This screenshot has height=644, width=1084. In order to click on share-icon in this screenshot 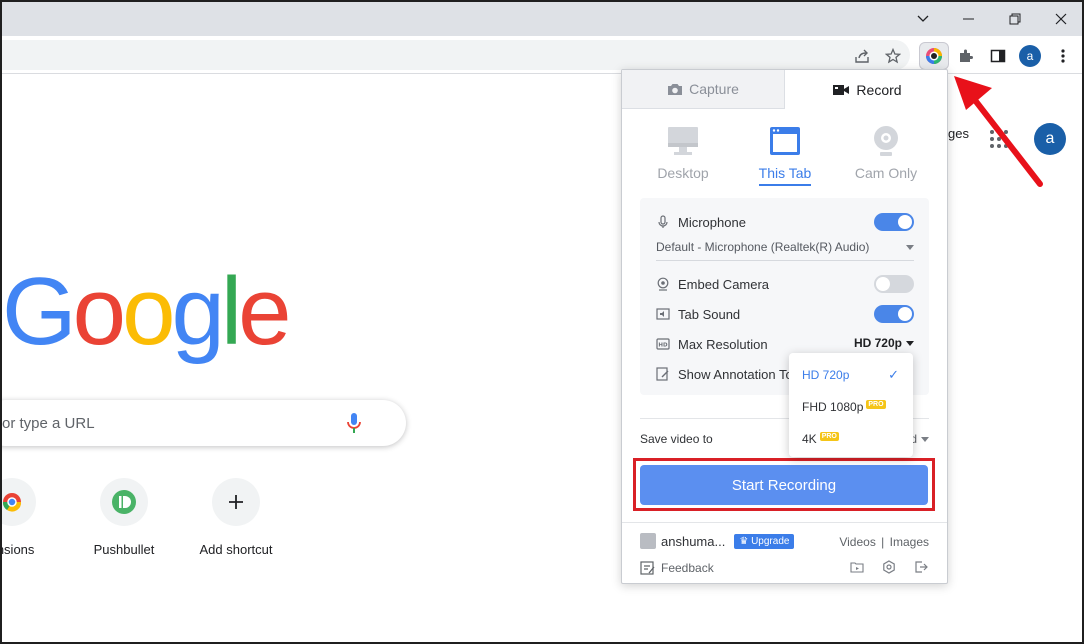, I will do `click(862, 56)`.